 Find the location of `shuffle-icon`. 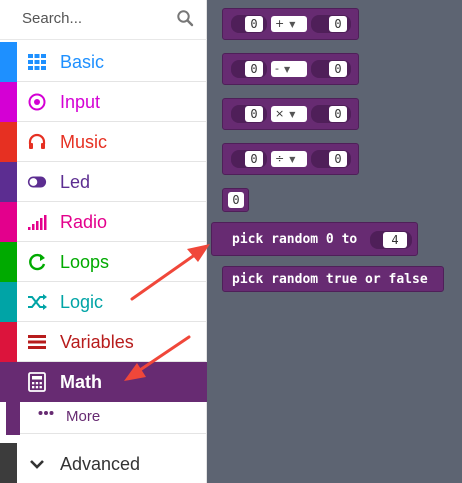

shuffle-icon is located at coordinates (37, 302).